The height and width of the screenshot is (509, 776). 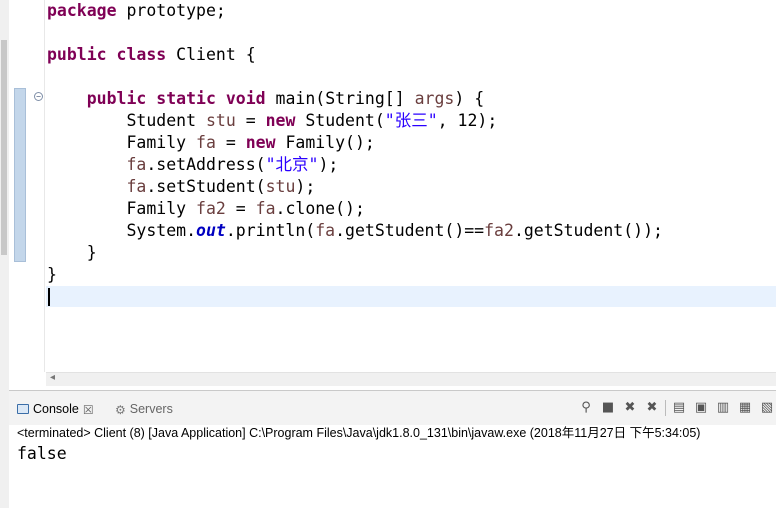 What do you see at coordinates (206, 186) in the screenshot?
I see `code-token: .setStudent(` at bounding box center [206, 186].